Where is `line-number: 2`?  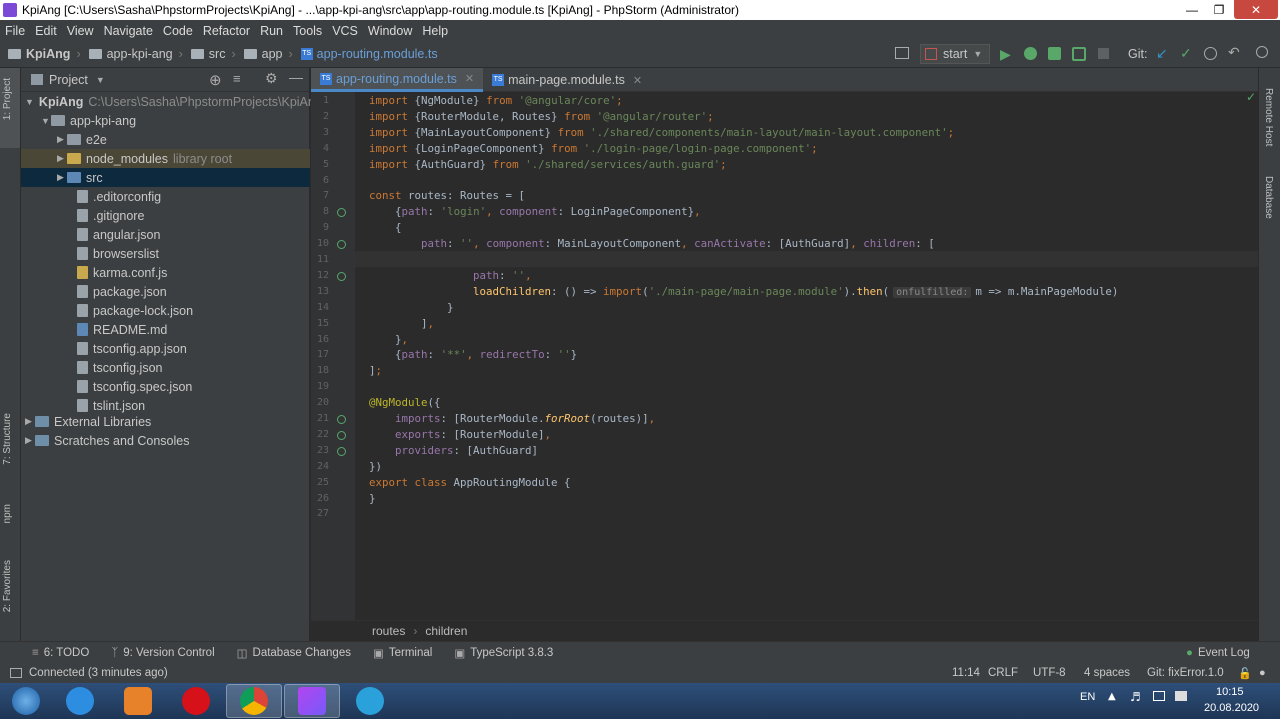 line-number: 2 is located at coordinates (320, 116).